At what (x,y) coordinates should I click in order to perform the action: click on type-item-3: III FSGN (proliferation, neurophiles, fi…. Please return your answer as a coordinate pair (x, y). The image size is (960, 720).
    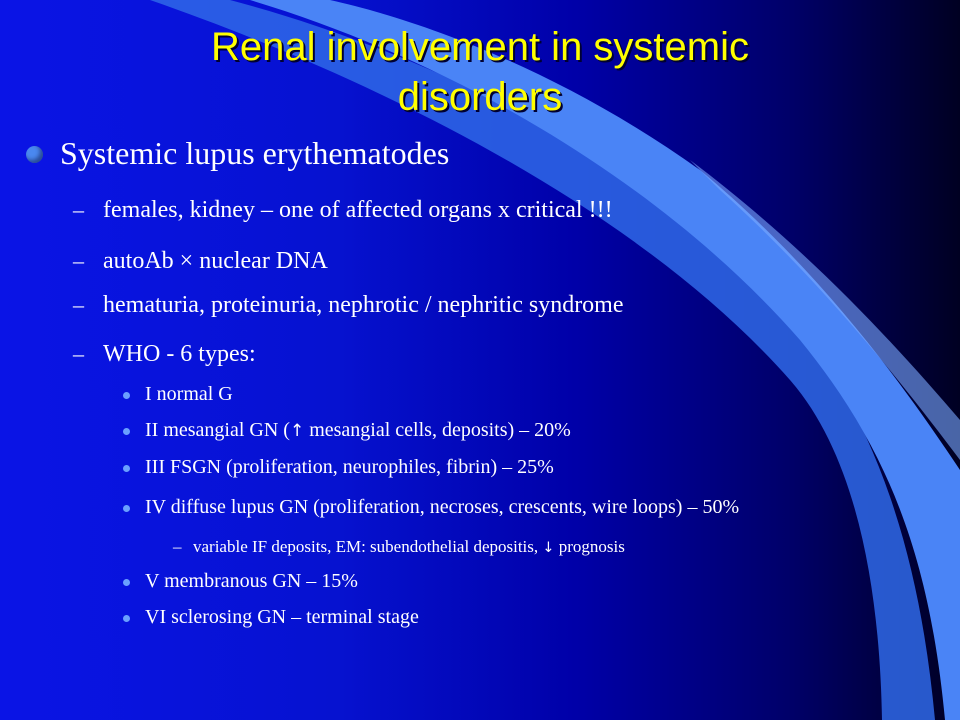
    Looking at the image, I should click on (338, 467).